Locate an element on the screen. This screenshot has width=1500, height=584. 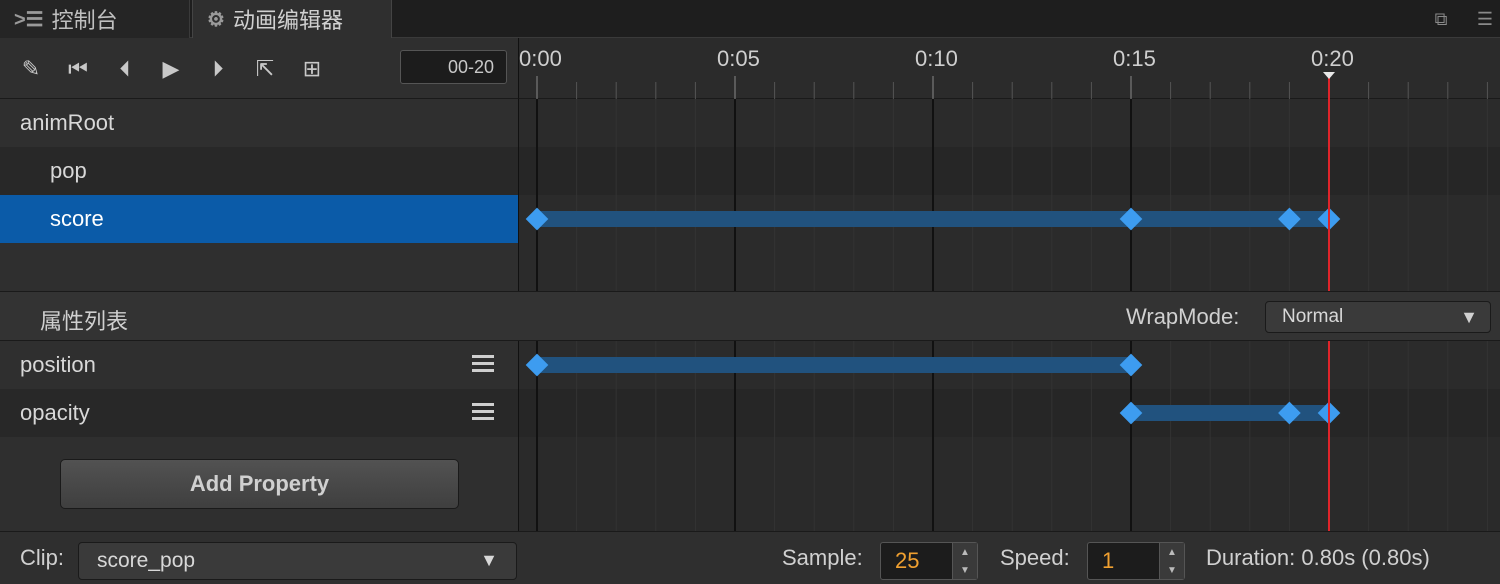
sample-stepper: ▲ ▼ is located at coordinates (964, 561).